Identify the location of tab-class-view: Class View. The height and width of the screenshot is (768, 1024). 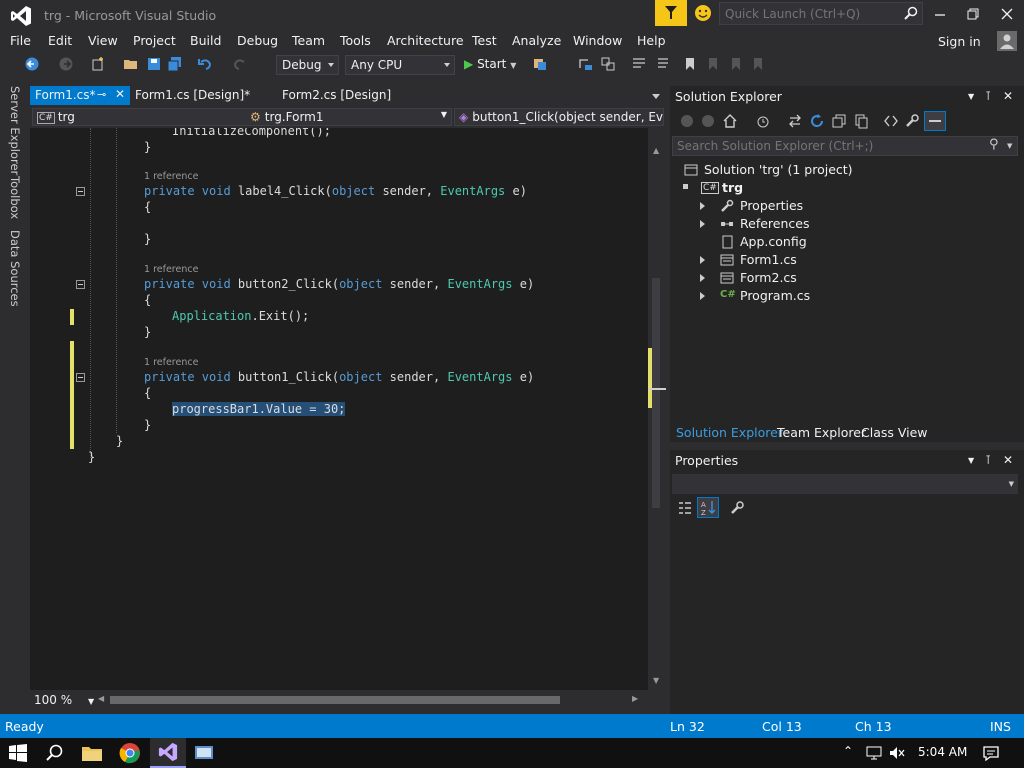
(894, 432).